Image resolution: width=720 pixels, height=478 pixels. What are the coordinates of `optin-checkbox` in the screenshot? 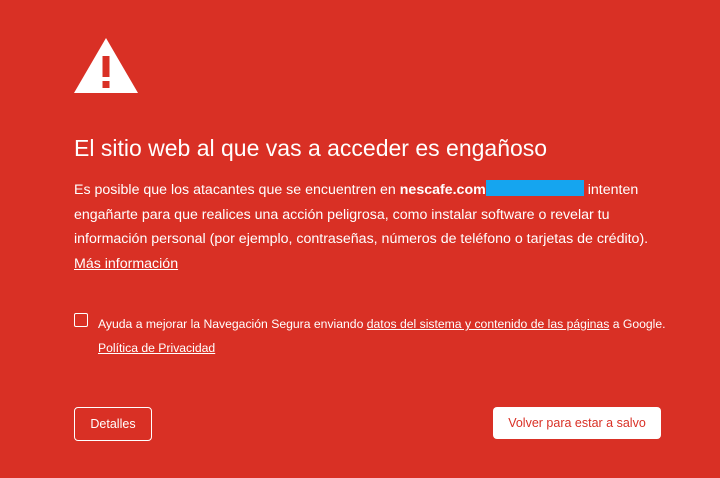 It's located at (81, 320).